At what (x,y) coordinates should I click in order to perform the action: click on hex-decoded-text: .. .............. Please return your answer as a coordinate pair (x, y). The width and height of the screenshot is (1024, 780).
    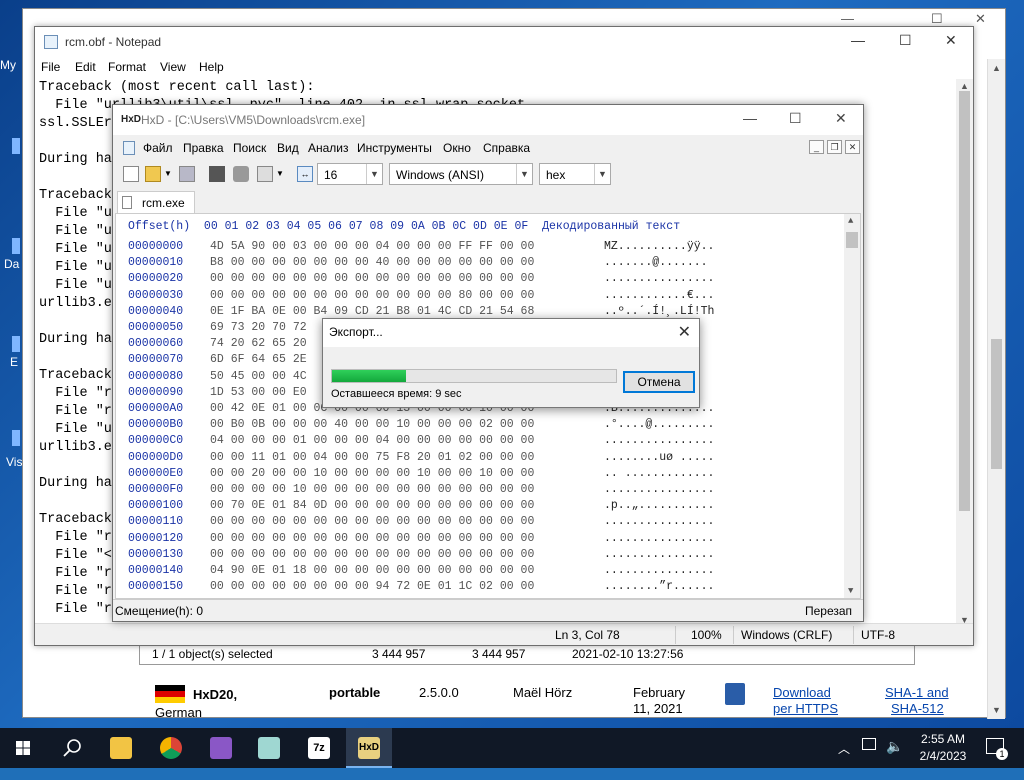
    Looking at the image, I should click on (659, 473).